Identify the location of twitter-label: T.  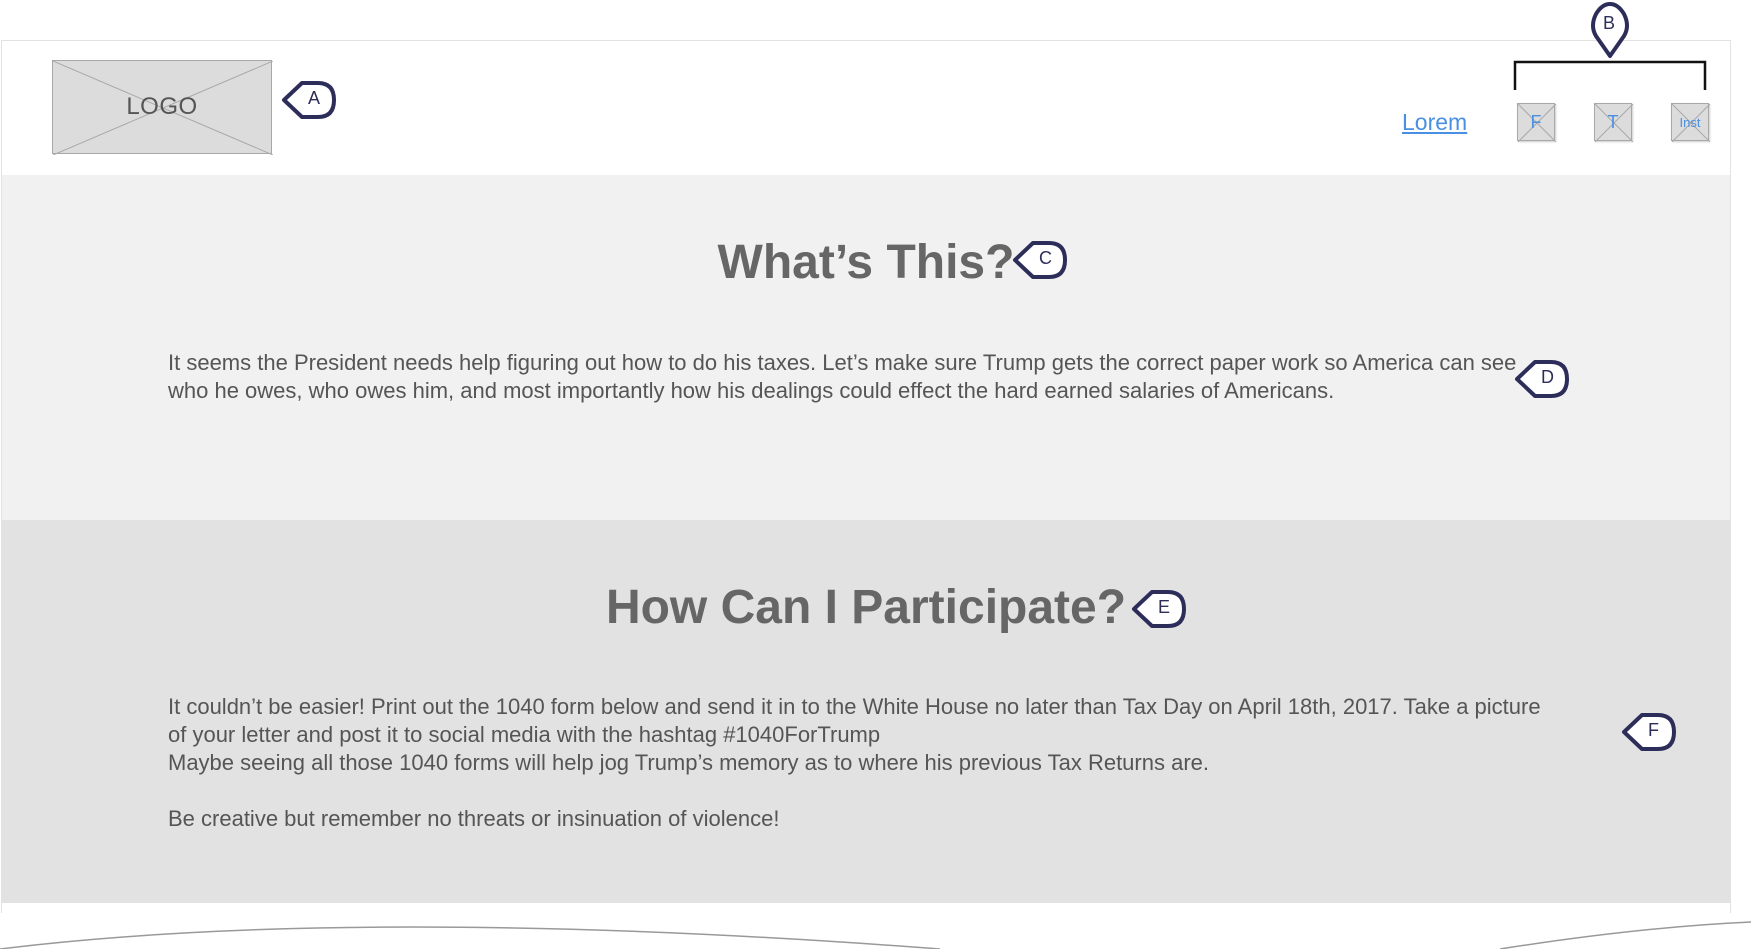
(1613, 121).